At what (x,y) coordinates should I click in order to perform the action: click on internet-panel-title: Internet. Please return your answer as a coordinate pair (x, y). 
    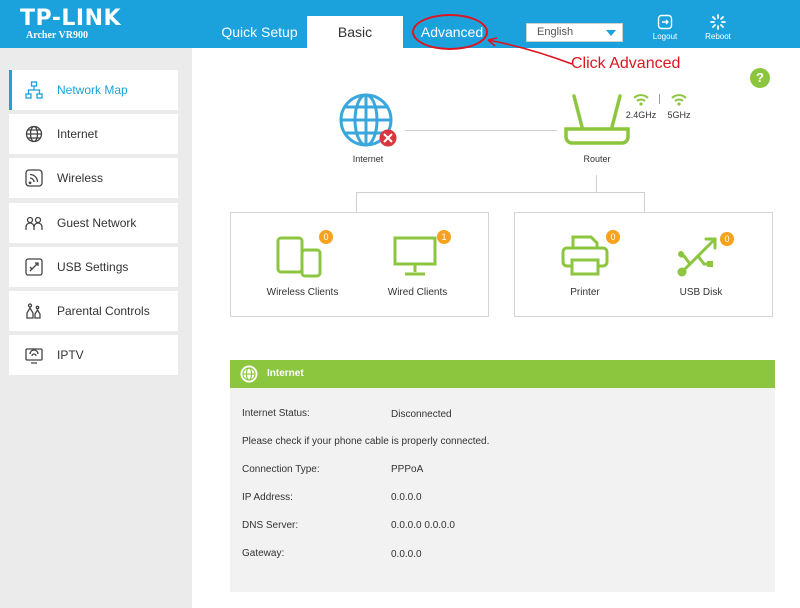
    Looking at the image, I should click on (285, 373).